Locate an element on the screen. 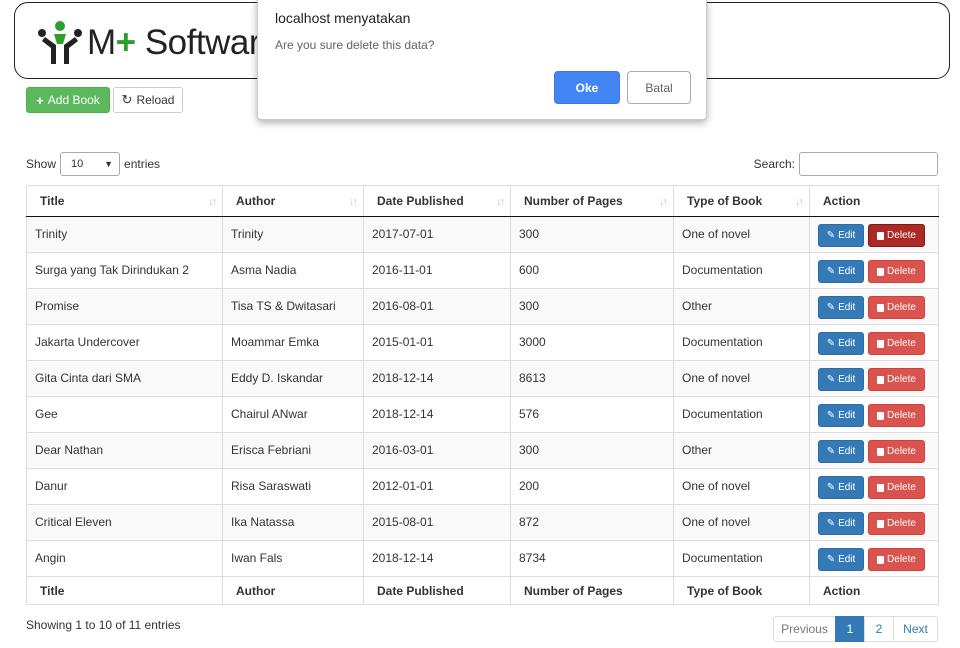 The height and width of the screenshot is (648, 960). reload-label: Reload is located at coordinates (155, 100).